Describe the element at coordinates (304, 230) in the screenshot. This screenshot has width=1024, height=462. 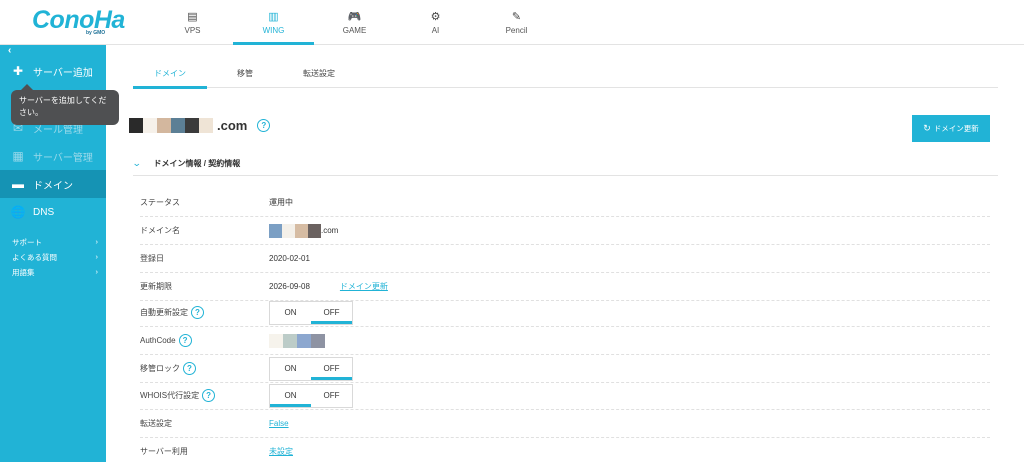
I see `domain-name-value: .com` at that location.